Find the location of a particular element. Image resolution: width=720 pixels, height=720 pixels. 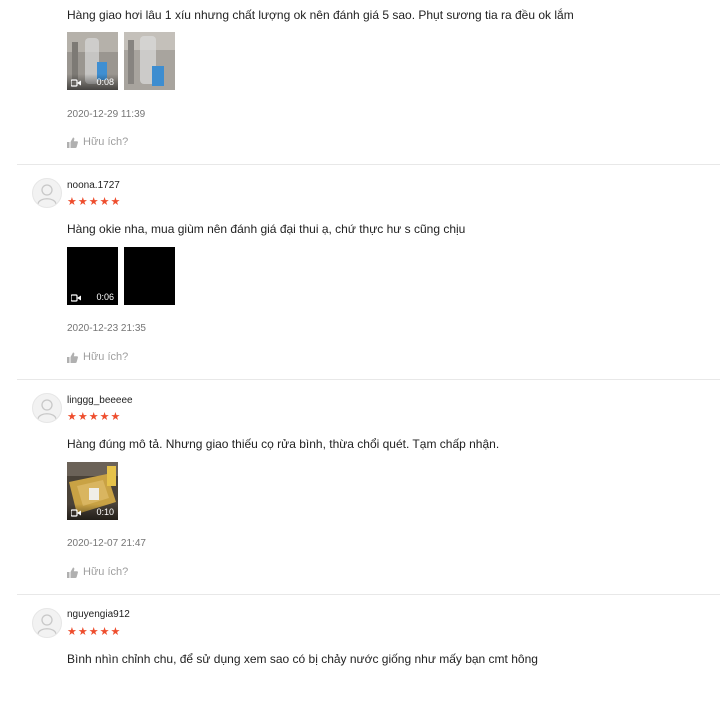

video-thumbnail: 0:08 is located at coordinates (92, 61).